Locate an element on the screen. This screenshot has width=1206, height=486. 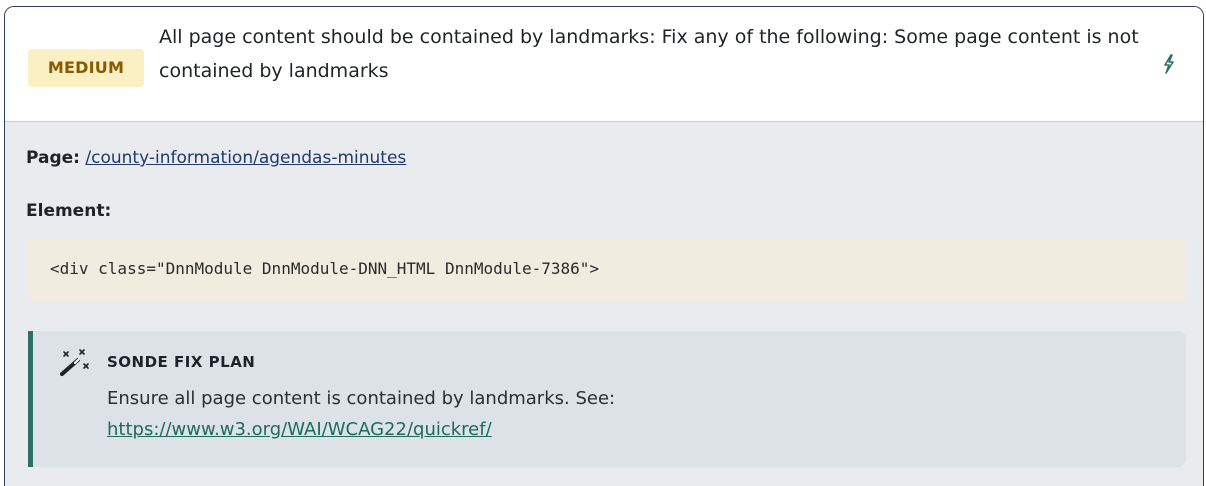
magic-wand-icon is located at coordinates (74, 362).